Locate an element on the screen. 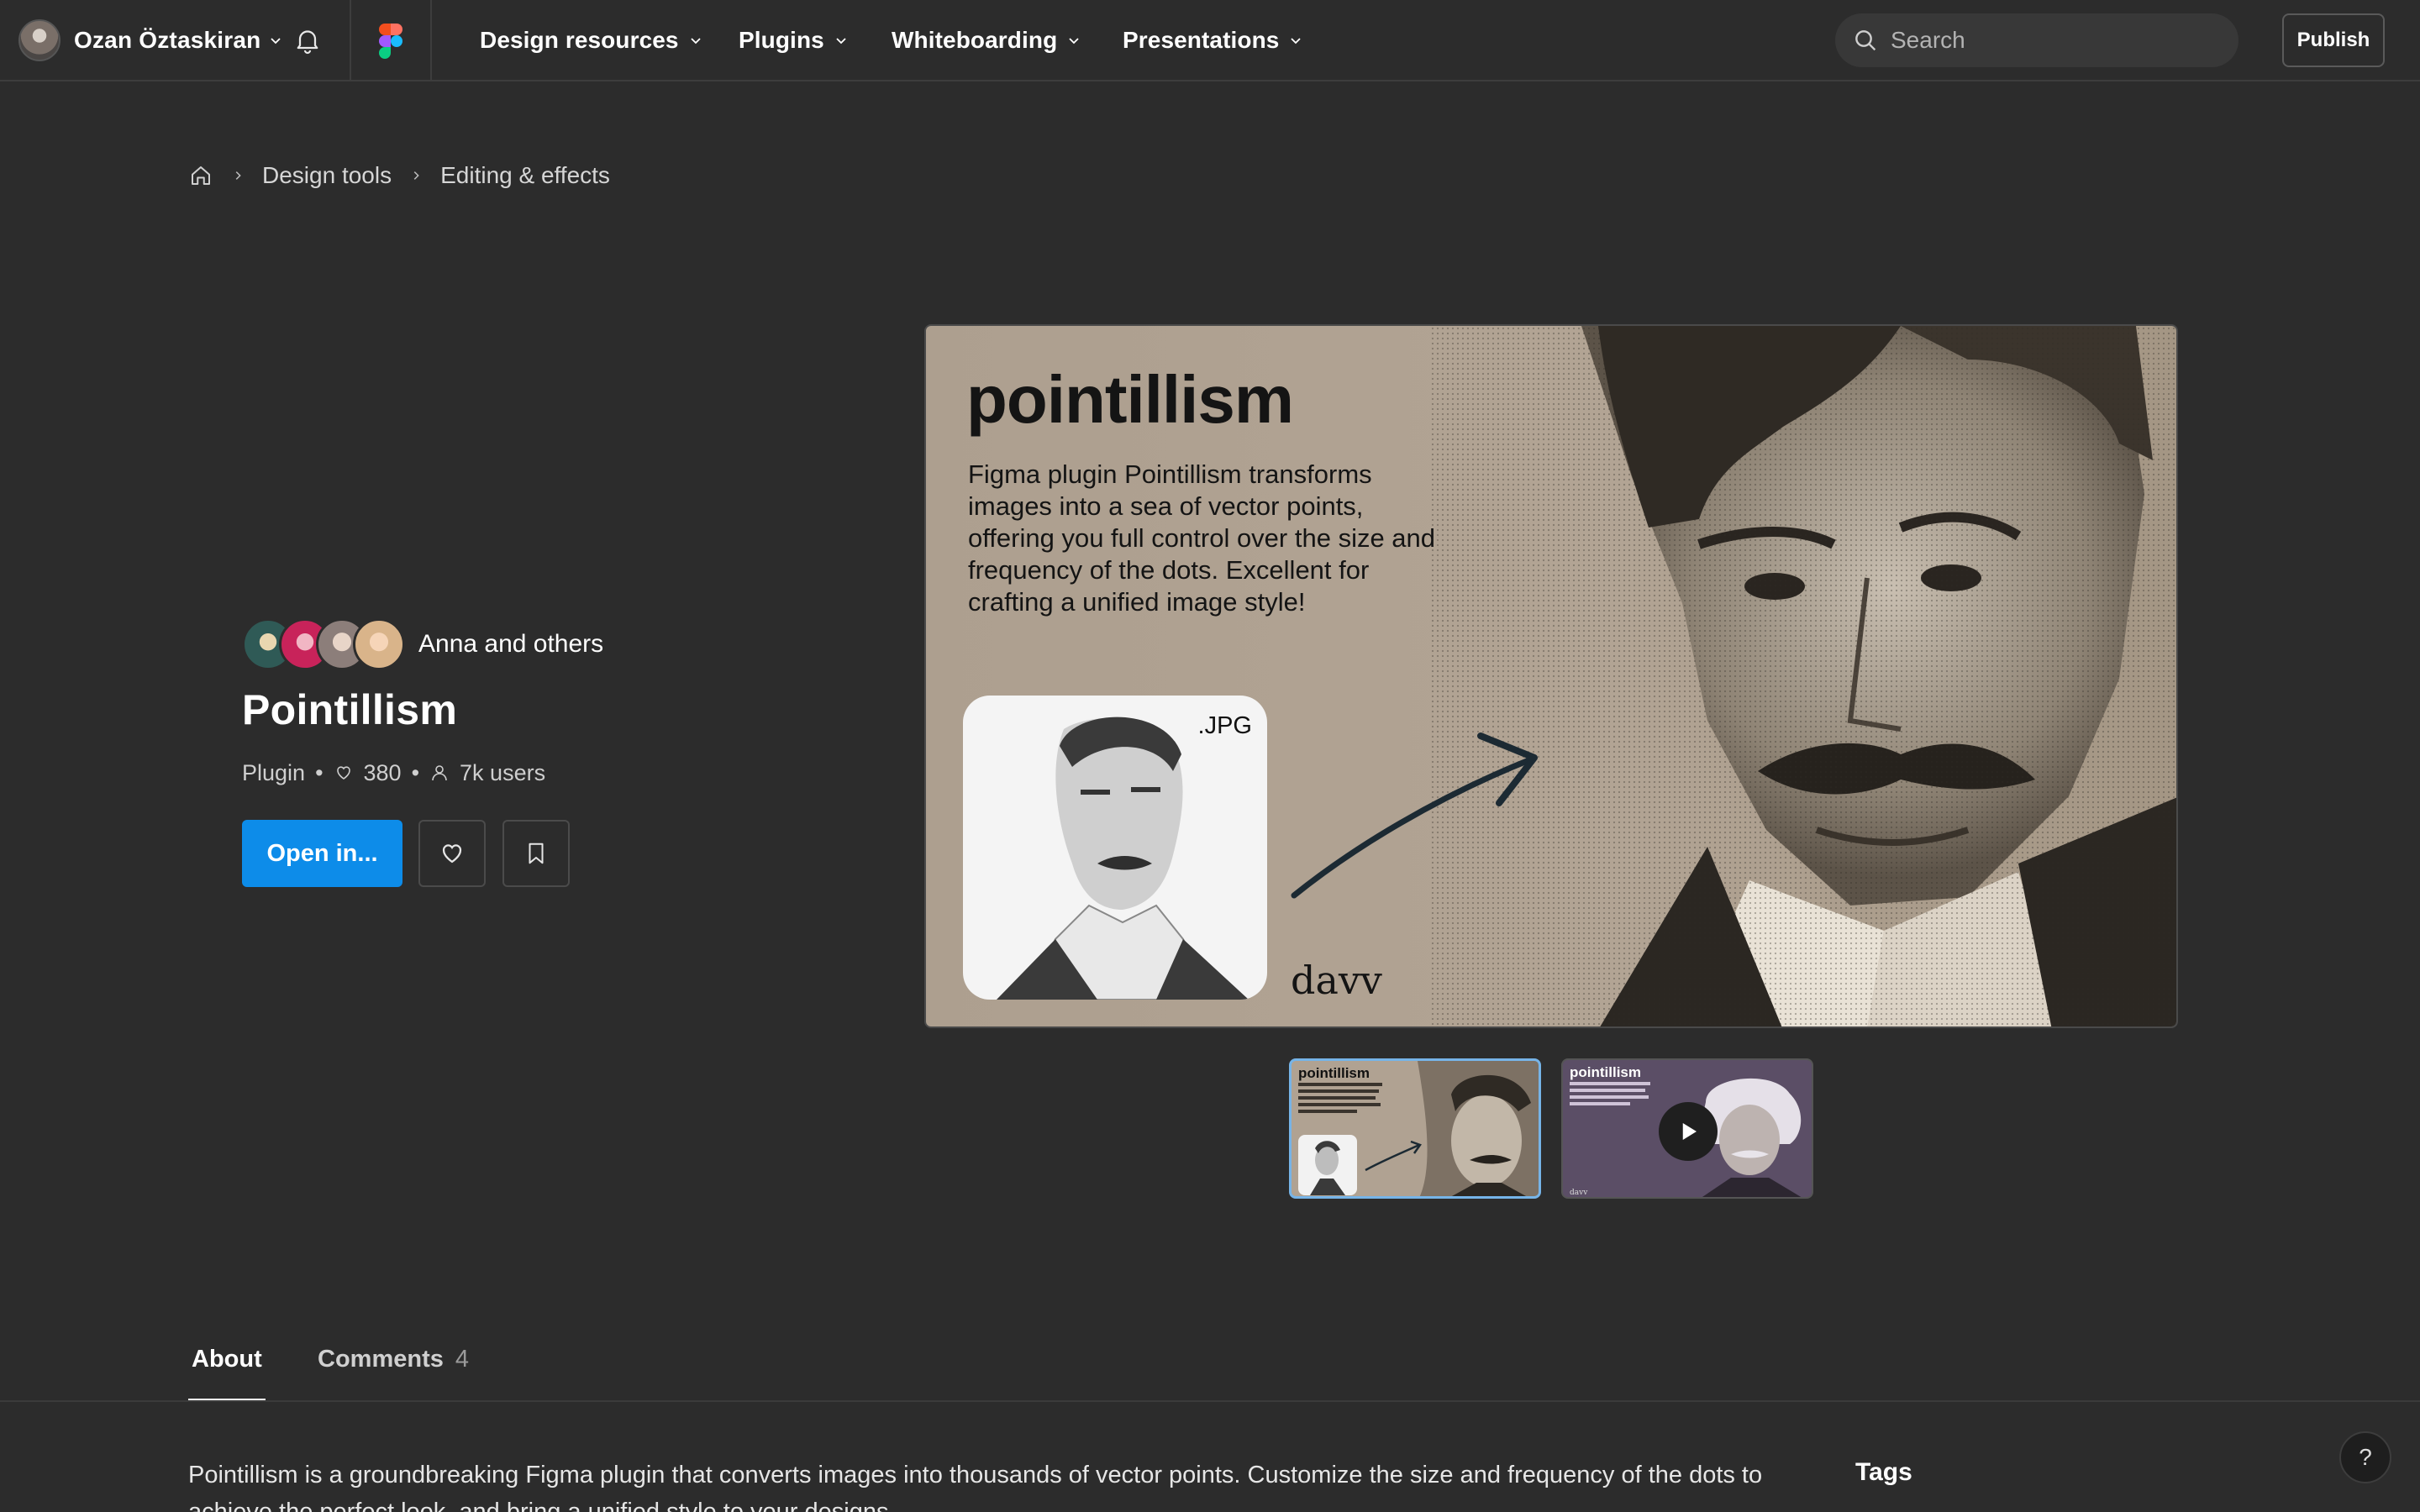 This screenshot has height=1512, width=2420. thumbnail-2: pointillism davv is located at coordinates (1687, 1128).